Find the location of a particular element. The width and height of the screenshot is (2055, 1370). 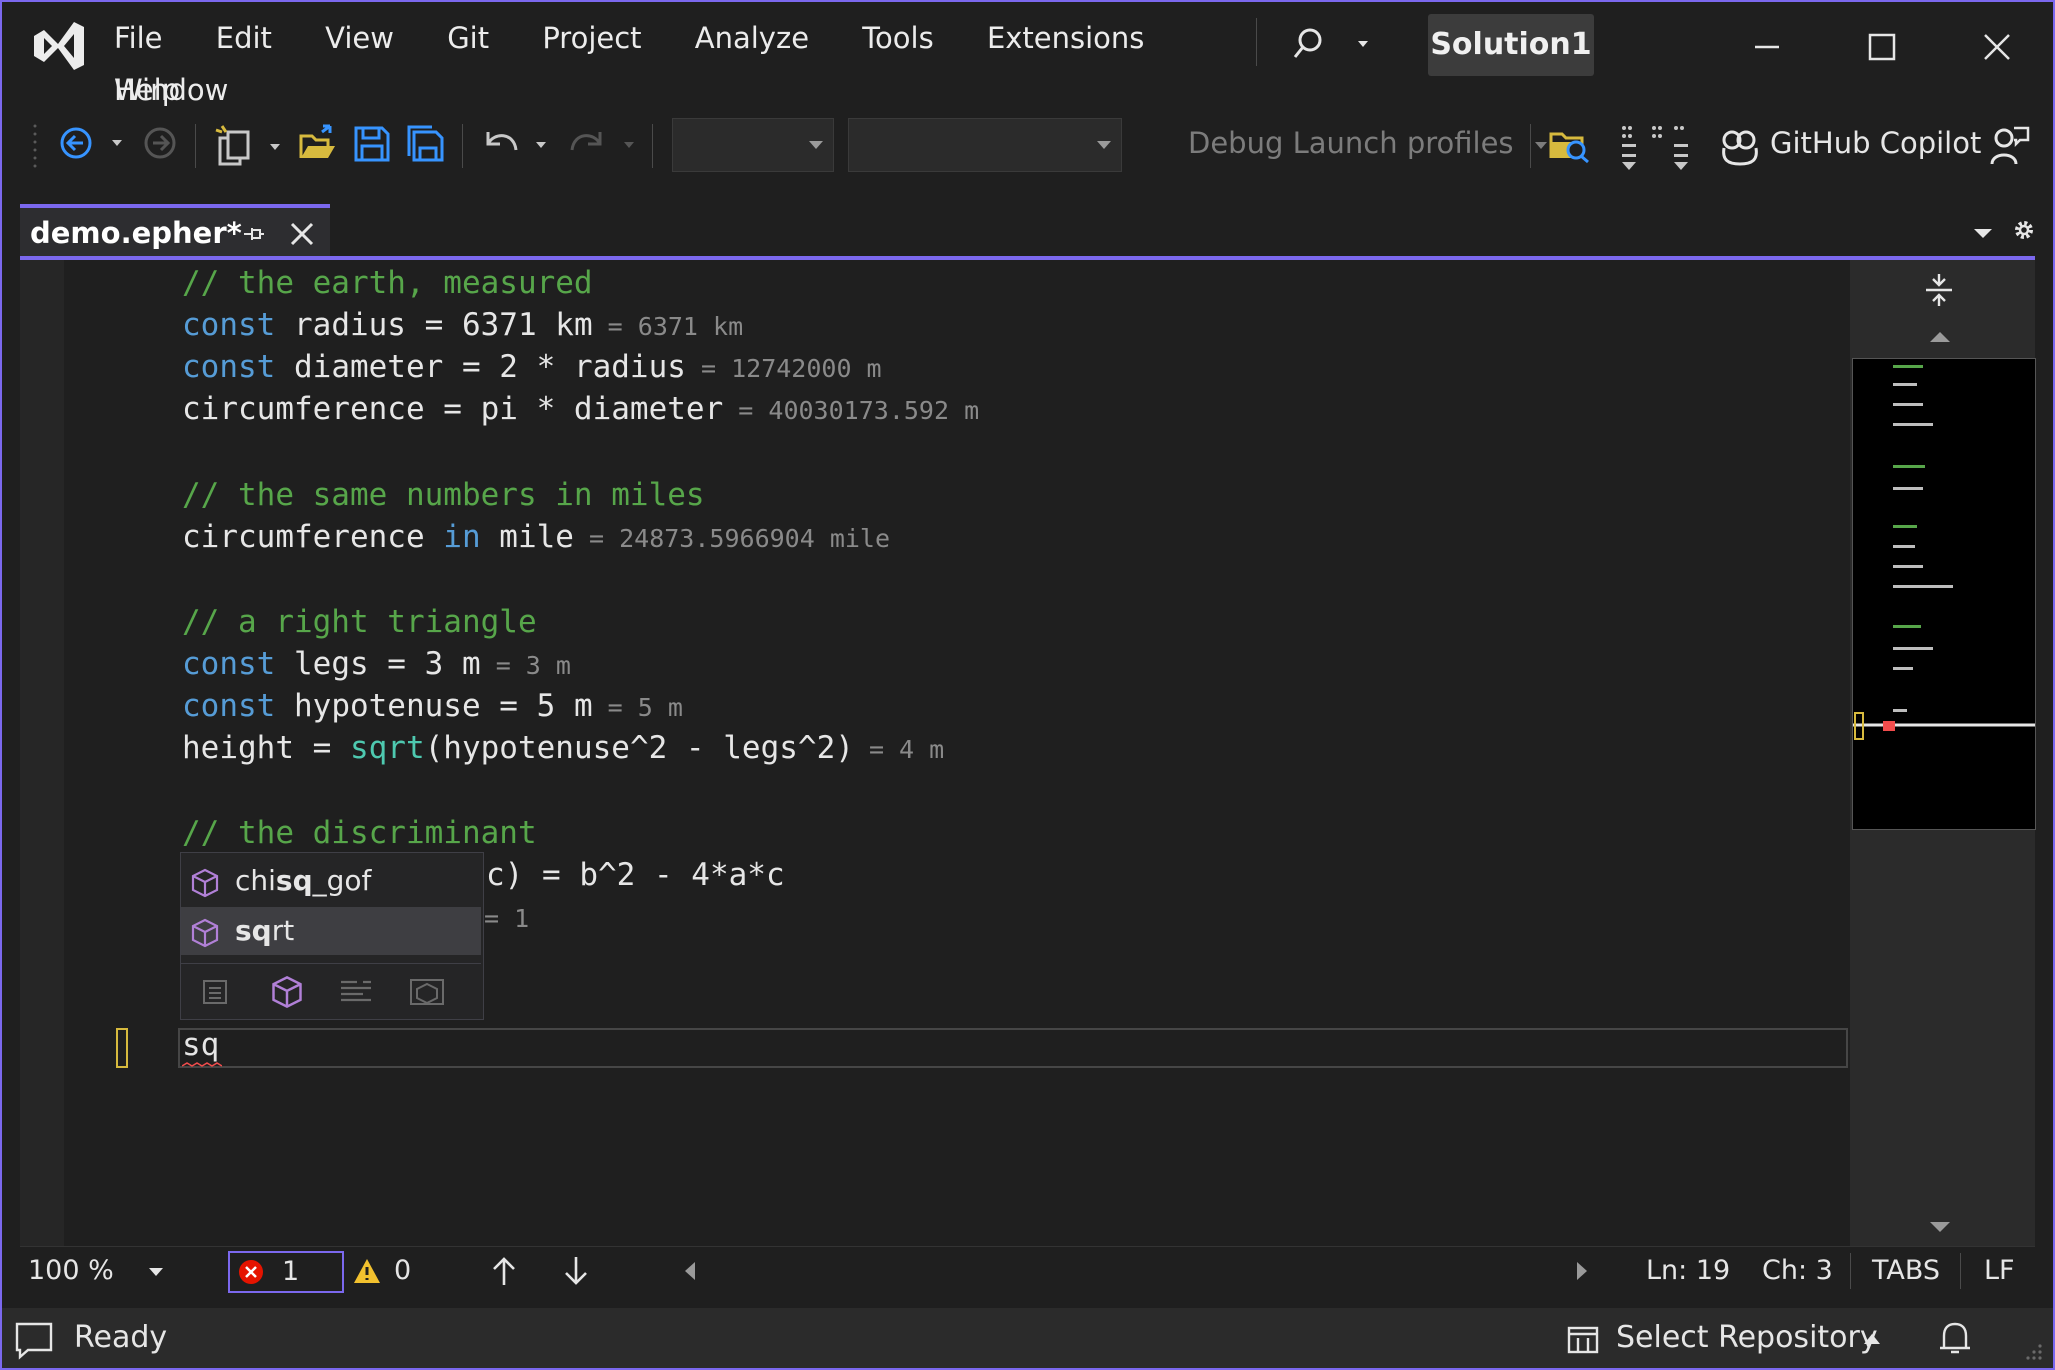

comment-text: // a right triangle is located at coordinates (359, 622).